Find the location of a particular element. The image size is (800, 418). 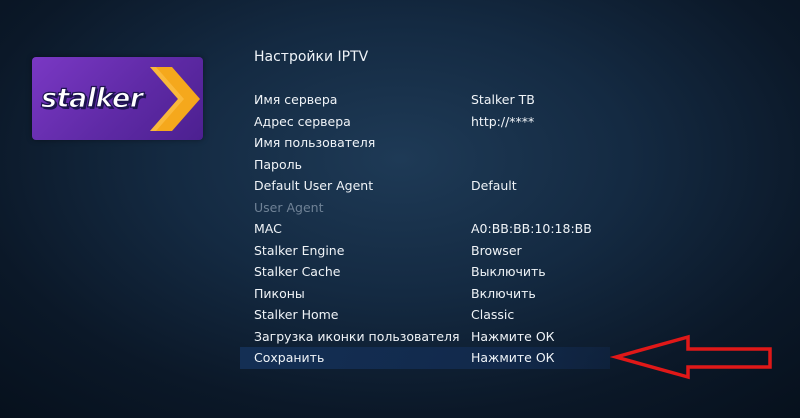

settings-row: Имя сервера Stalker TB is located at coordinates (425, 100).